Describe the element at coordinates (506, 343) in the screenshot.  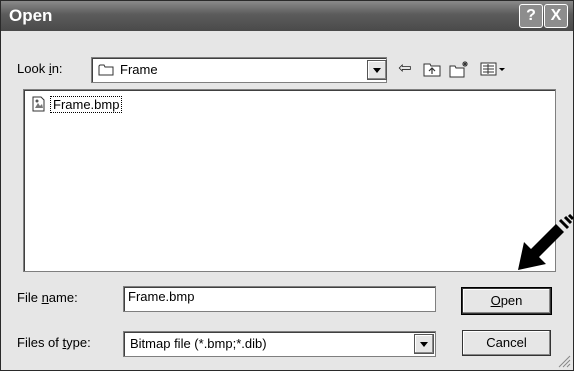
I see `cancel-button: Cancel` at that location.